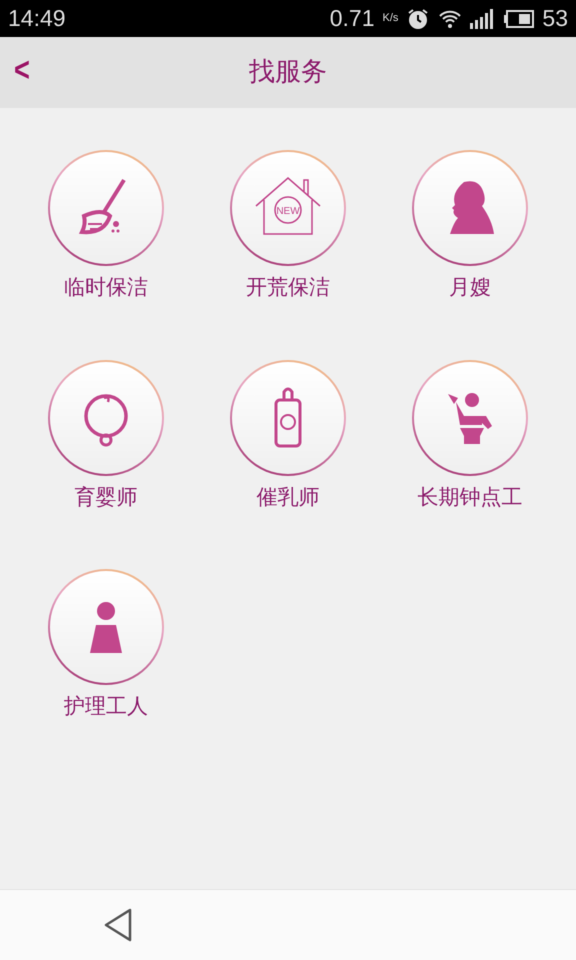 The image size is (576, 960). What do you see at coordinates (450, 18) in the screenshot?
I see `wifi-icon` at bounding box center [450, 18].